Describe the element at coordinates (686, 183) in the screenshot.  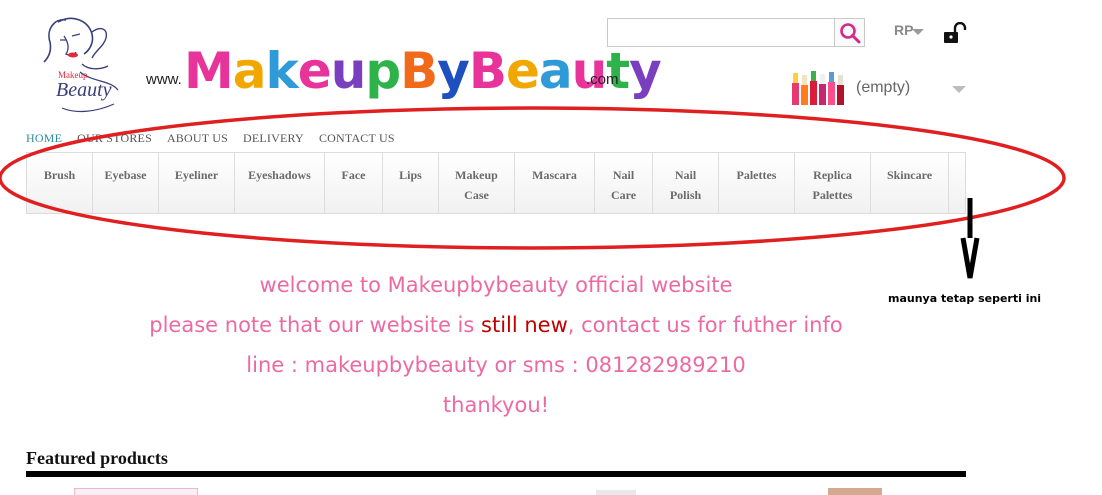
I see `category-nail-polish: Nail Polish` at that location.